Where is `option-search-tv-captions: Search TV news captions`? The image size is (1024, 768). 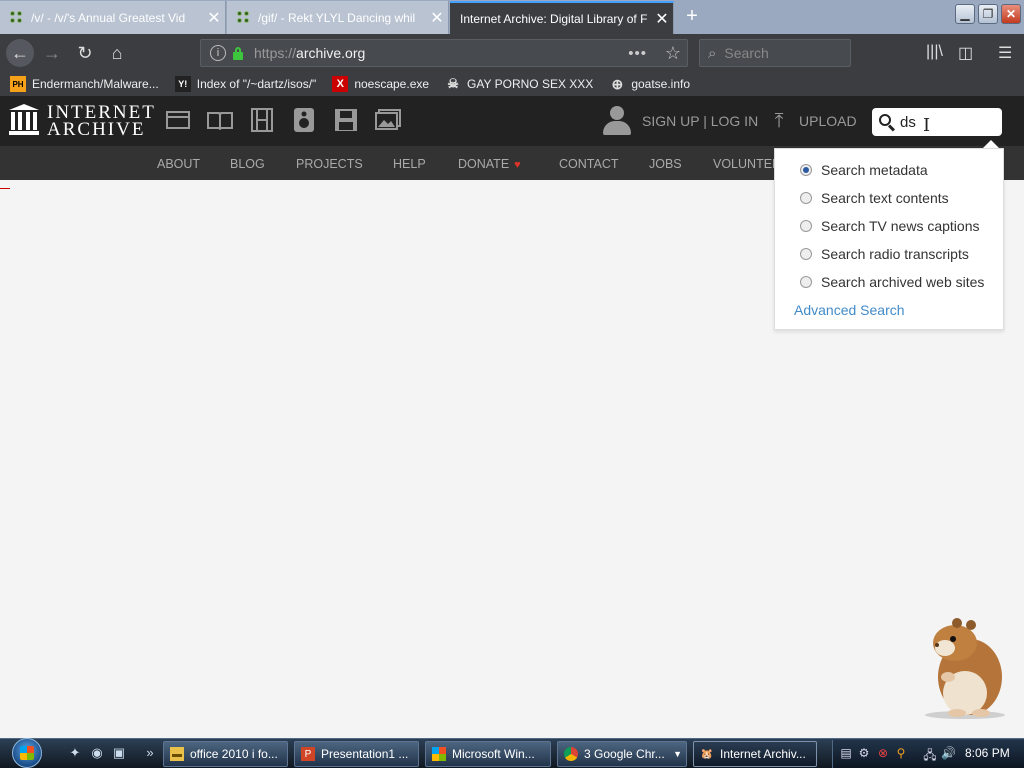
option-search-tv-captions: Search TV news captions is located at coordinates (890, 226).